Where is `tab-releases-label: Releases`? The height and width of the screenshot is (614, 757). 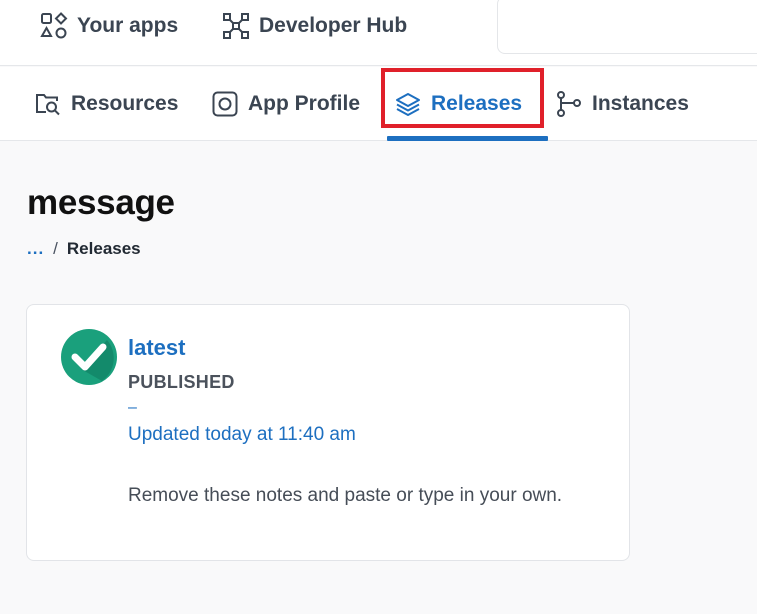
tab-releases-label: Releases is located at coordinates (477, 103).